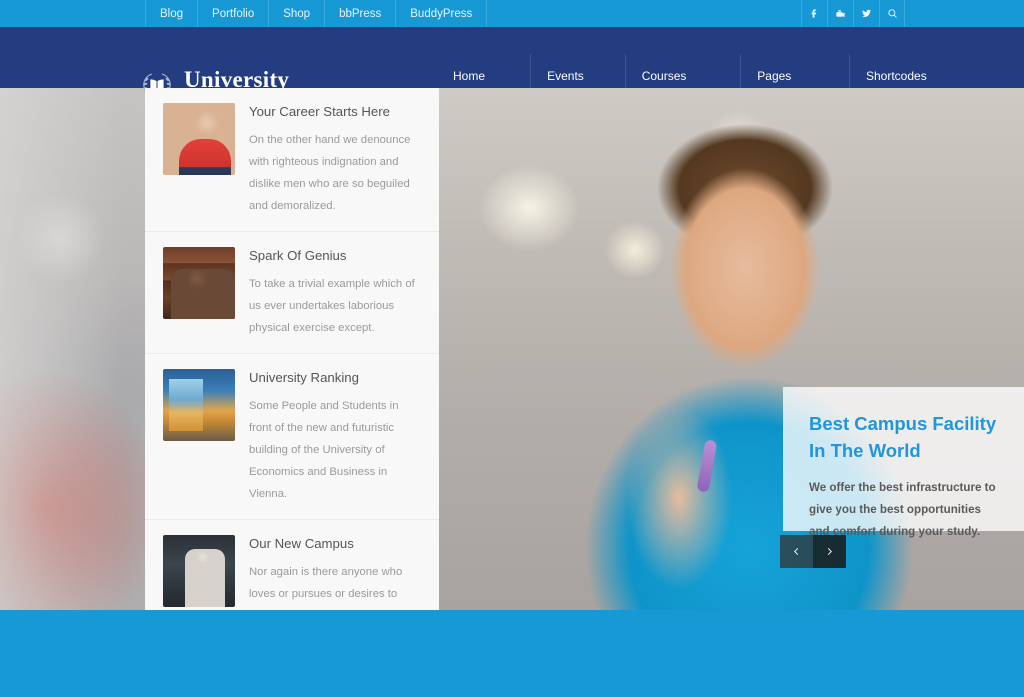 The image size is (1024, 697). Describe the element at coordinates (774, 76) in the screenshot. I see `nav-label: Pages` at that location.